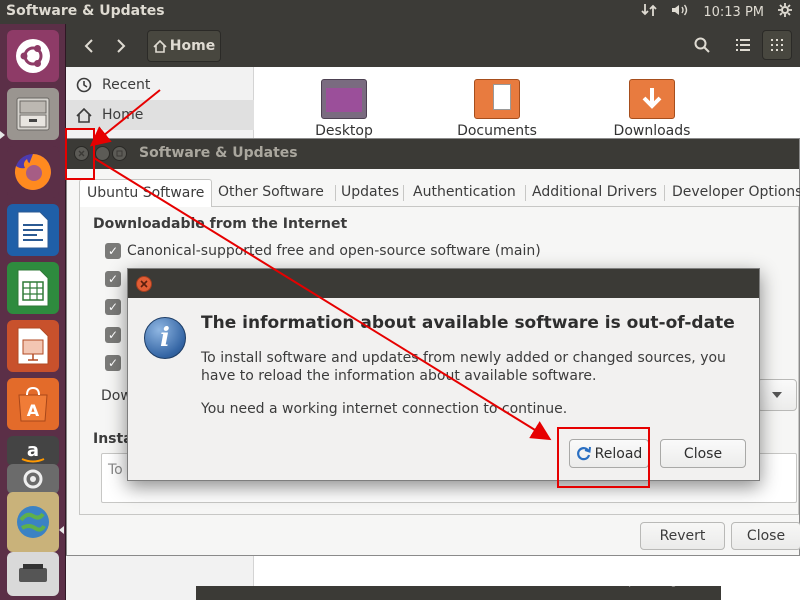 Image resolution: width=800 pixels, height=600 pixels. What do you see at coordinates (271, 193) in the screenshot?
I see `tab-other-software: Other Software` at bounding box center [271, 193].